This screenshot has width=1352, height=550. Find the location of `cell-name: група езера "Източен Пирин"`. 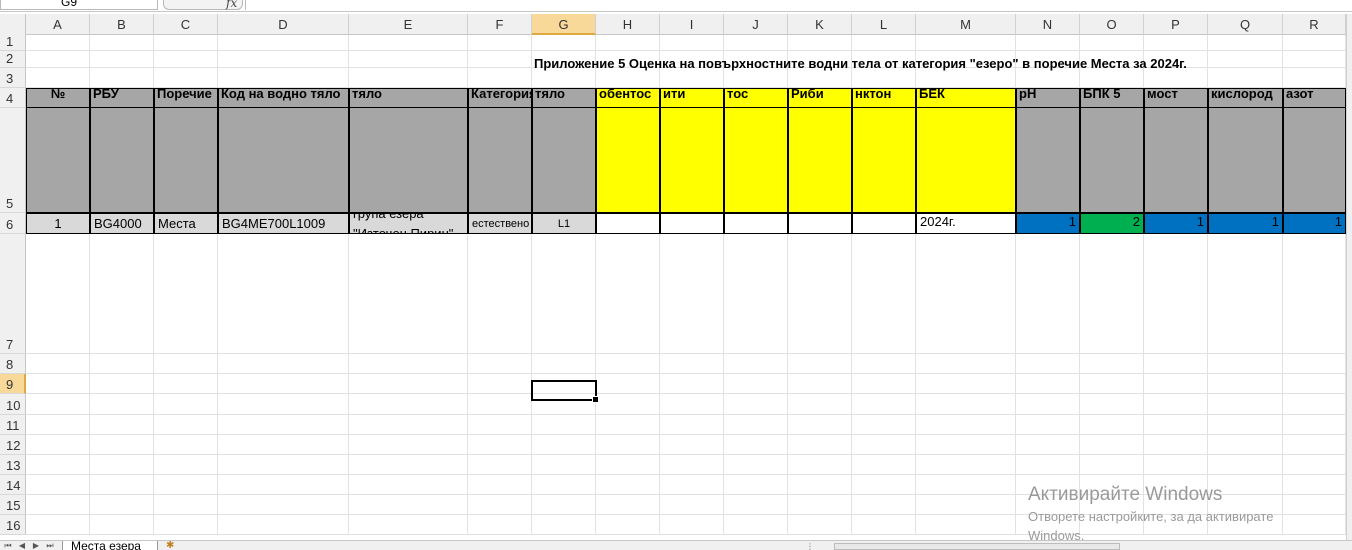

cell-name: група езера "Източен Пирин" is located at coordinates (408, 223).